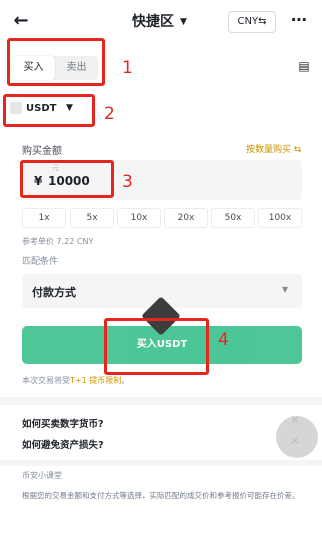 Image resolution: width=322 pixels, height=539 pixels. Describe the element at coordinates (21, 21) in the screenshot. I see `back-arrow-icon: ←` at that location.